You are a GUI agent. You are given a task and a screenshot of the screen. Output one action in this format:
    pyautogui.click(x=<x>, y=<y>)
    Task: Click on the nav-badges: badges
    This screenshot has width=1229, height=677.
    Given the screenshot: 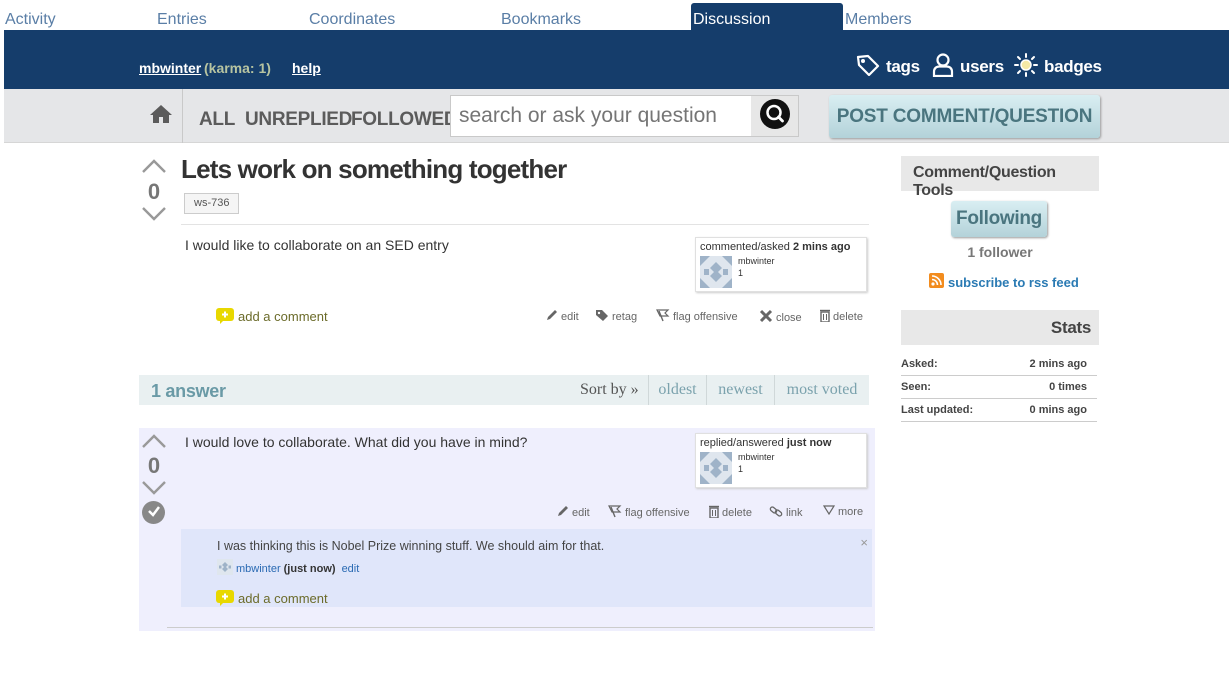 What is the action you would take?
    pyautogui.click(x=1058, y=67)
    